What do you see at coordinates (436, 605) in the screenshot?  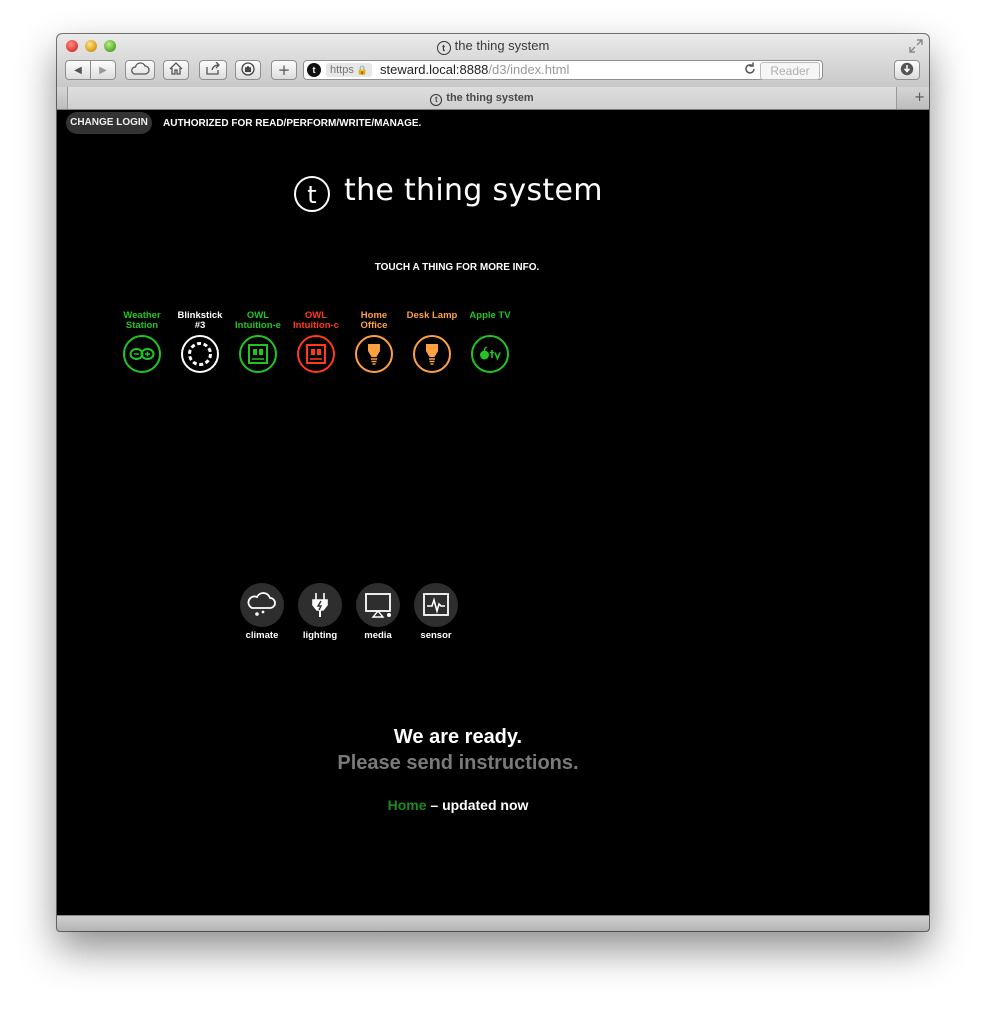 I see `pulse-icon` at bounding box center [436, 605].